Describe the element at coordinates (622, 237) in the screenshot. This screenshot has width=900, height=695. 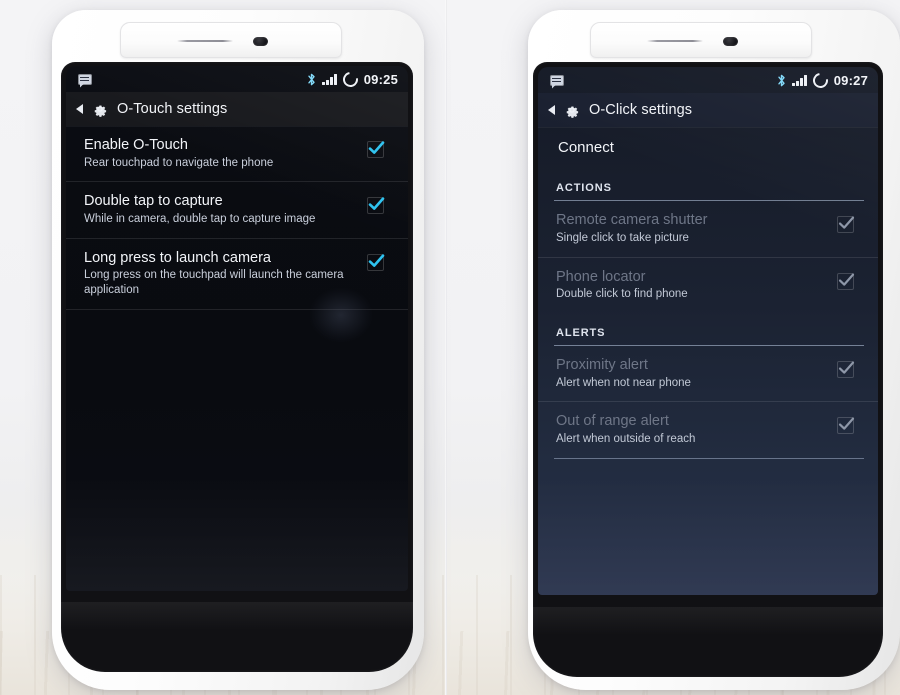
I see `setting-subtitle: Single click to take picture` at that location.